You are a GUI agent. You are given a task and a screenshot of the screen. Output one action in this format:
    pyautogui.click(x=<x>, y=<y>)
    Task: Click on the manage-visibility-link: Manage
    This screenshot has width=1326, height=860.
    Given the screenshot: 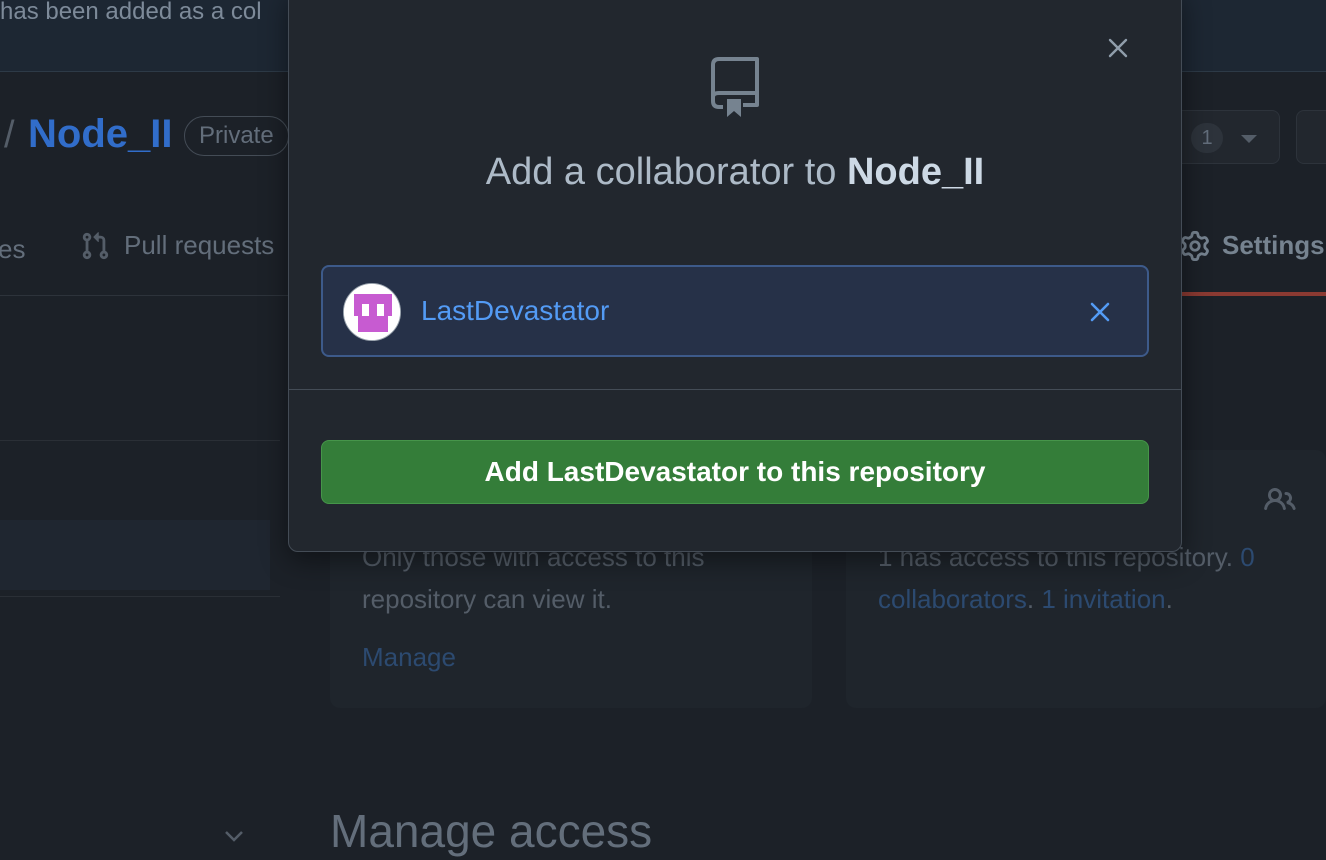 What is the action you would take?
    pyautogui.click(x=409, y=657)
    